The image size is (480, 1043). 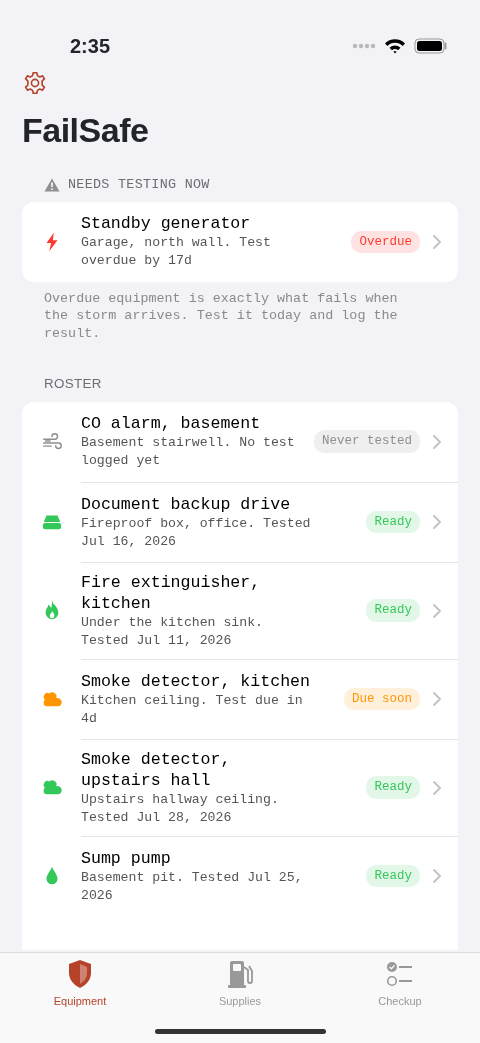 I want to click on item-detail: Fireproof box, office. Tested Jul 16, 2026, so click(x=196, y=532).